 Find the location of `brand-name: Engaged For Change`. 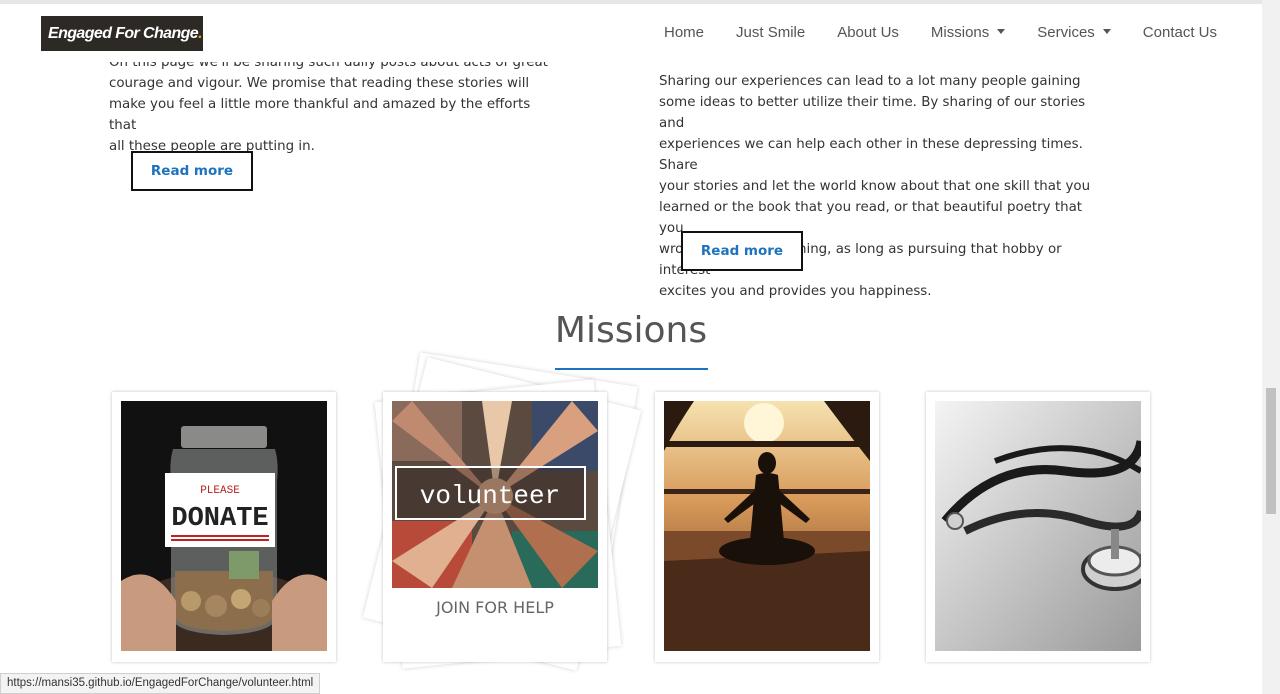

brand-name: Engaged For Change is located at coordinates (123, 33).